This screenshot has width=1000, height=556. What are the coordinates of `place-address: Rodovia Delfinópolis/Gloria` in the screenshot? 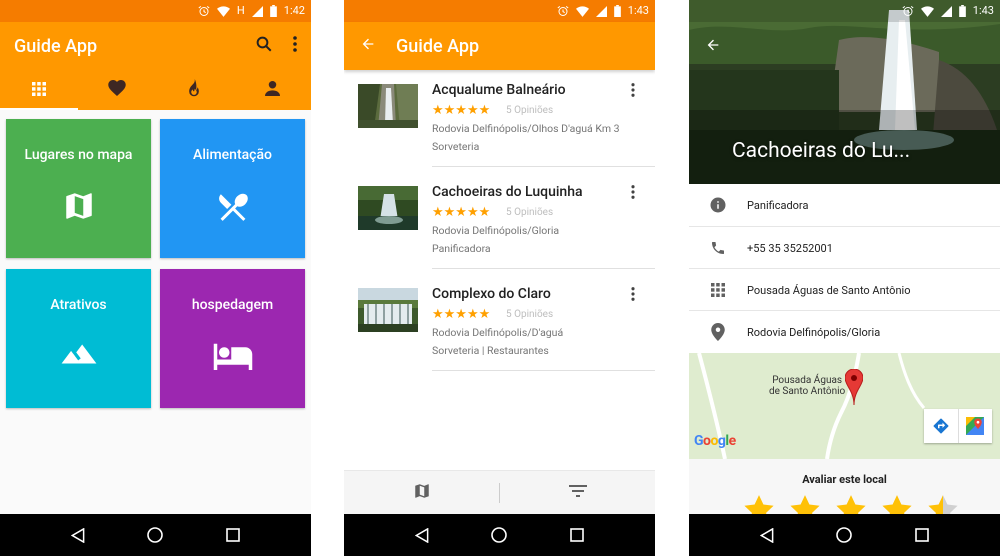 It's located at (496, 230).